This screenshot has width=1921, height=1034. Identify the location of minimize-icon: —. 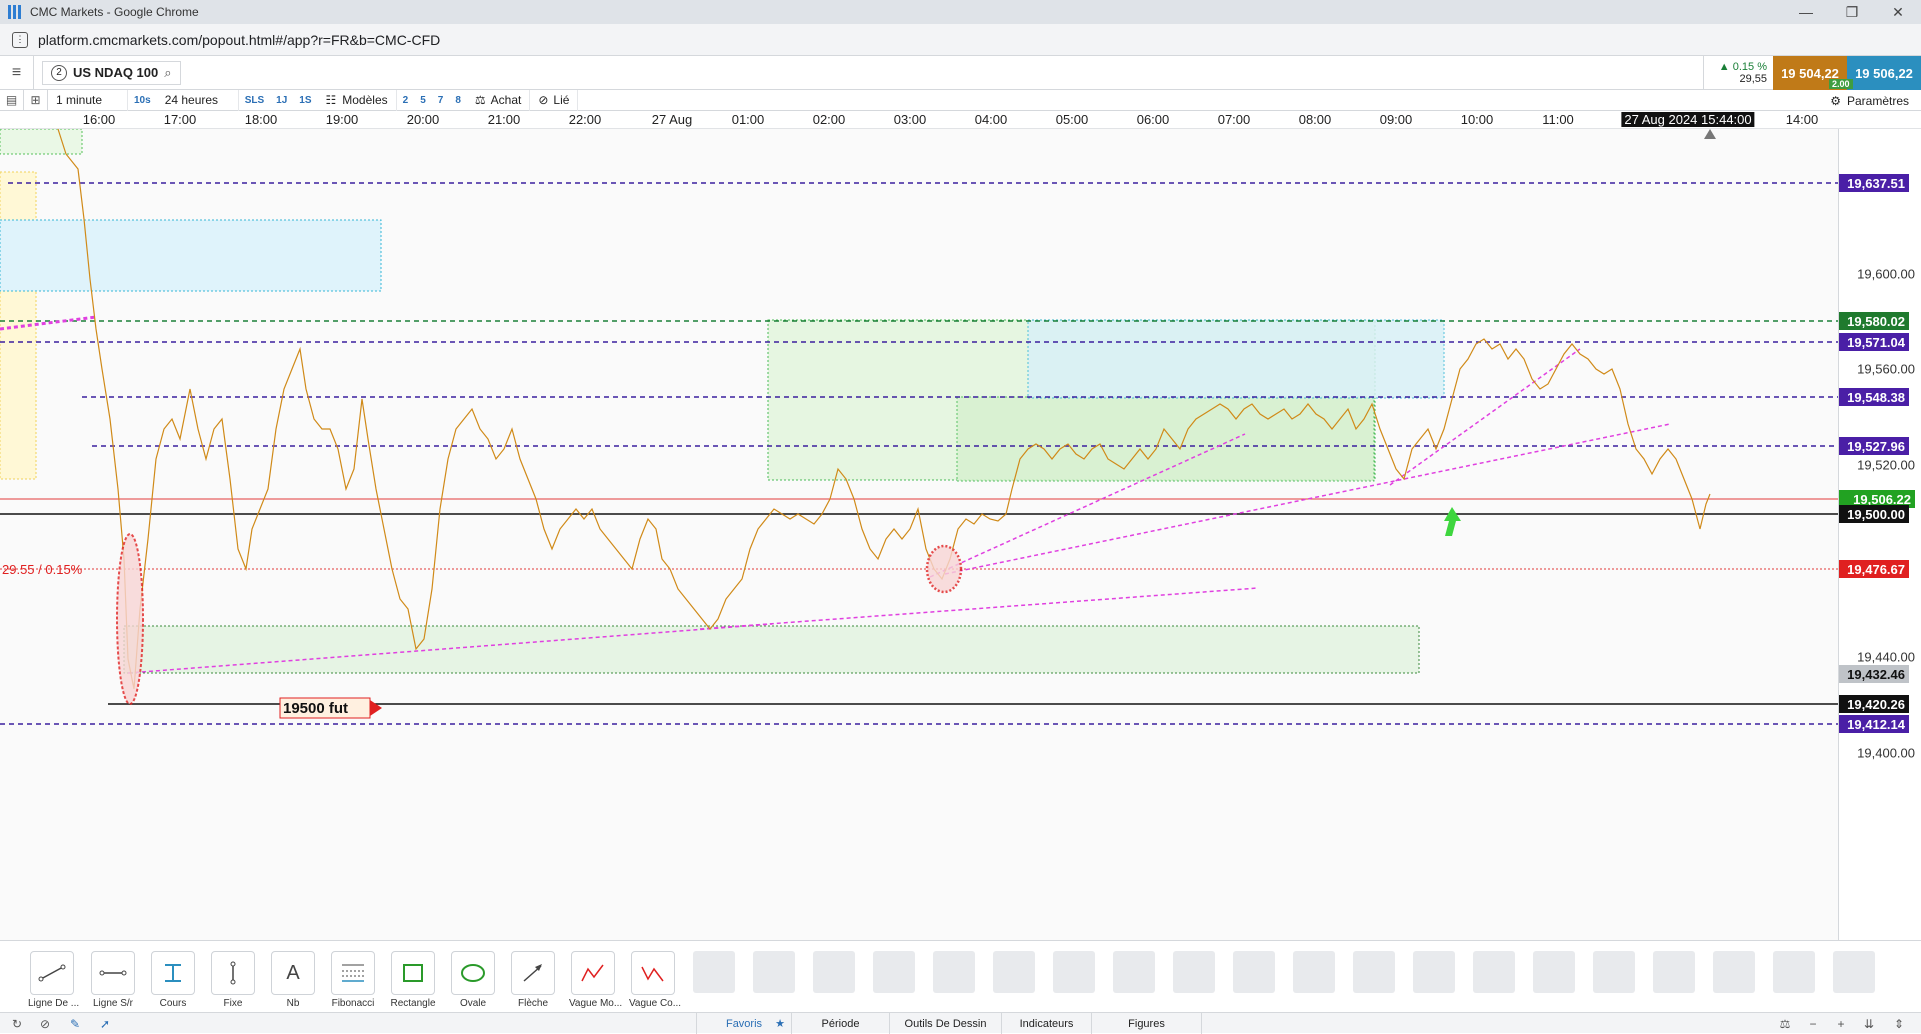
(1806, 12).